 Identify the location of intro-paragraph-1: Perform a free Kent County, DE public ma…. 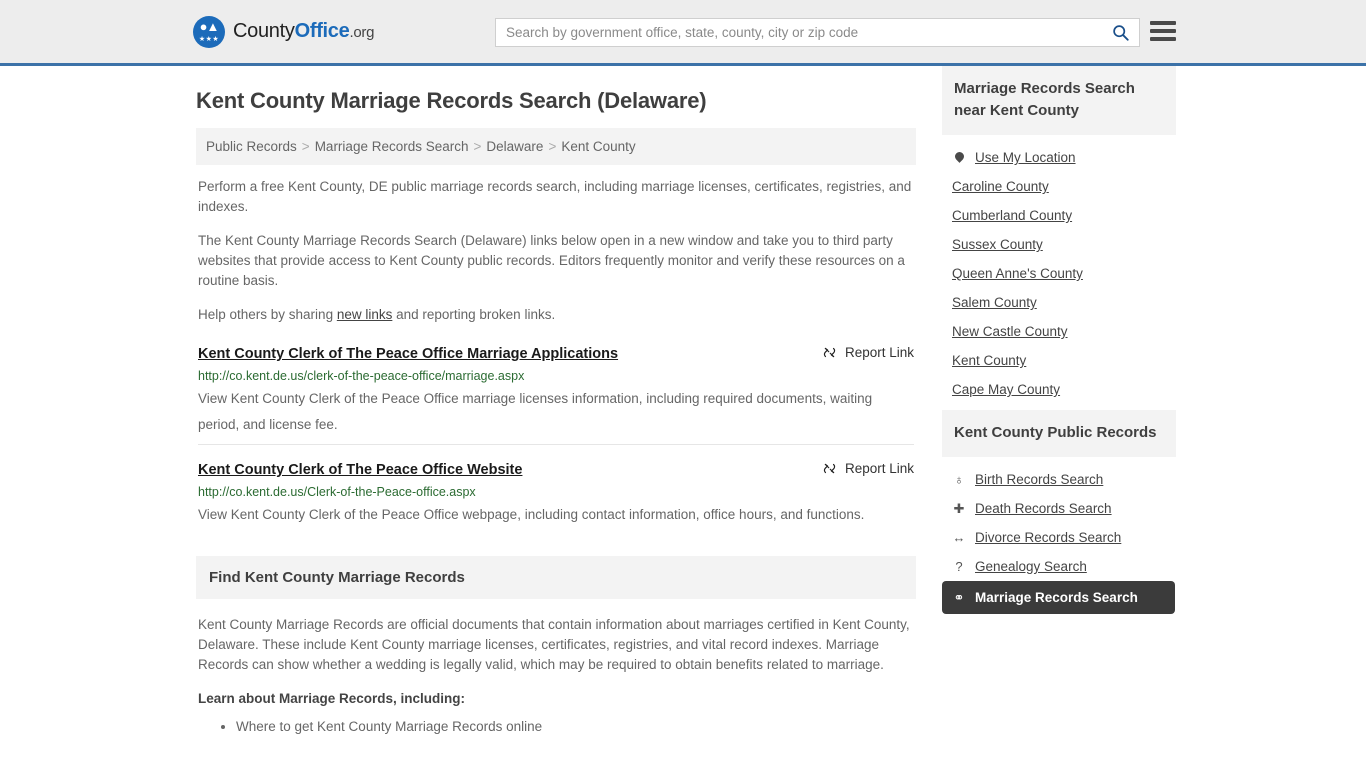
(555, 196).